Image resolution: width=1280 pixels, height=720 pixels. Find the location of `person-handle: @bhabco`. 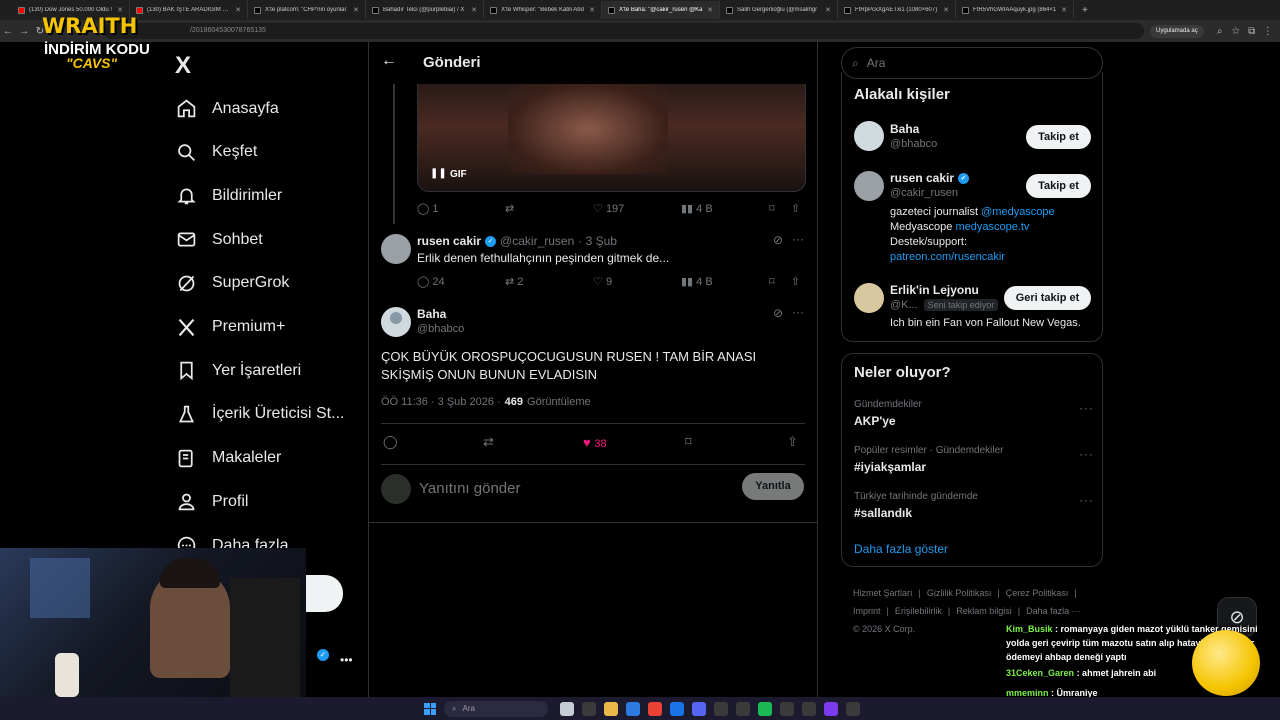

person-handle: @bhabco is located at coordinates (913, 144).